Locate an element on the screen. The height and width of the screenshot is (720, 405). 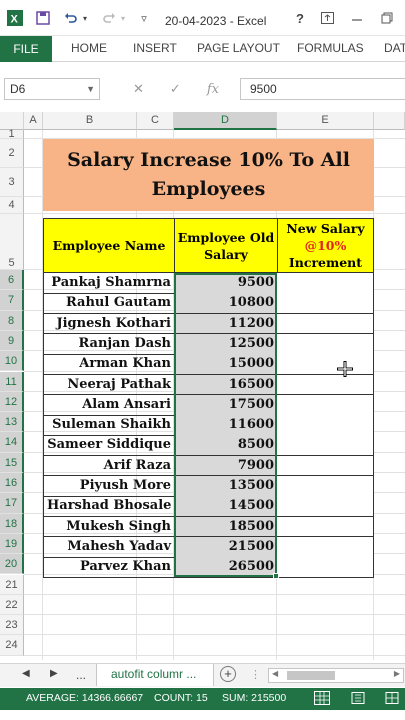
employee-name-cell: Parvez Khan is located at coordinates (109, 567).